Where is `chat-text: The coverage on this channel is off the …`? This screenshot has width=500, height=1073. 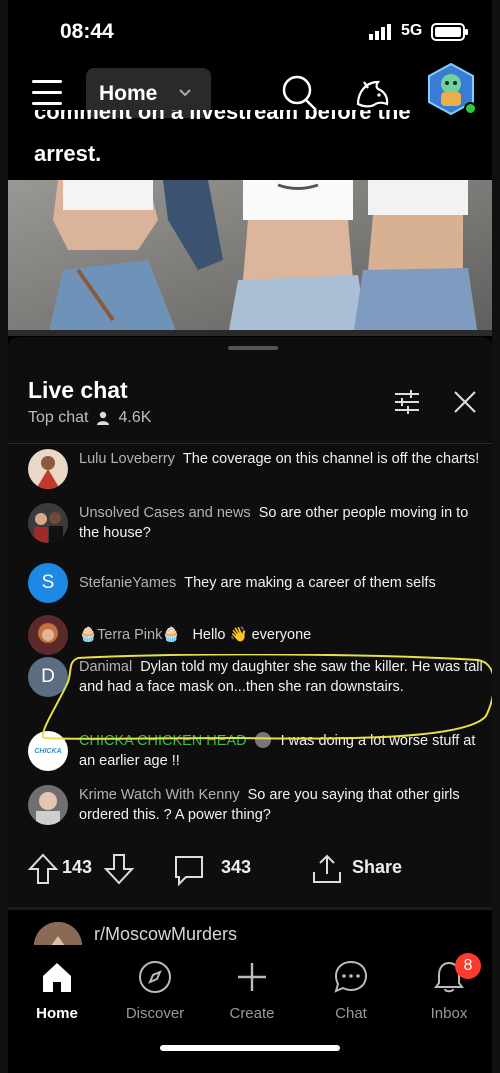
chat-text: The coverage on this channel is off the … is located at coordinates (331, 459).